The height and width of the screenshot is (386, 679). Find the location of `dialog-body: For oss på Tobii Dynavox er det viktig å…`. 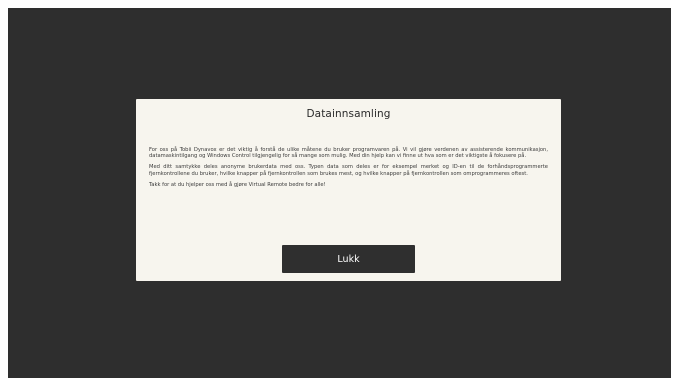

dialog-body: For oss på Tobii Dynavox er det viktig å… is located at coordinates (348, 170).